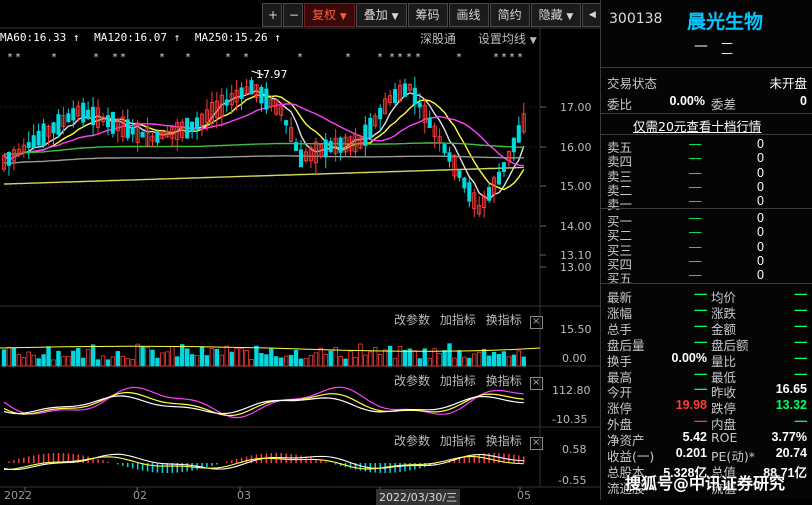  Describe the element at coordinates (708, 277) in the screenshot. I see `bid-level-row: 买五 —0` at that location.